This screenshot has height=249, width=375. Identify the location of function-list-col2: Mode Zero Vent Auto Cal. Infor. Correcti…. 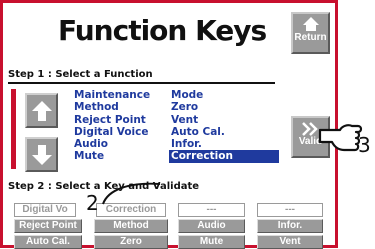
(224, 126).